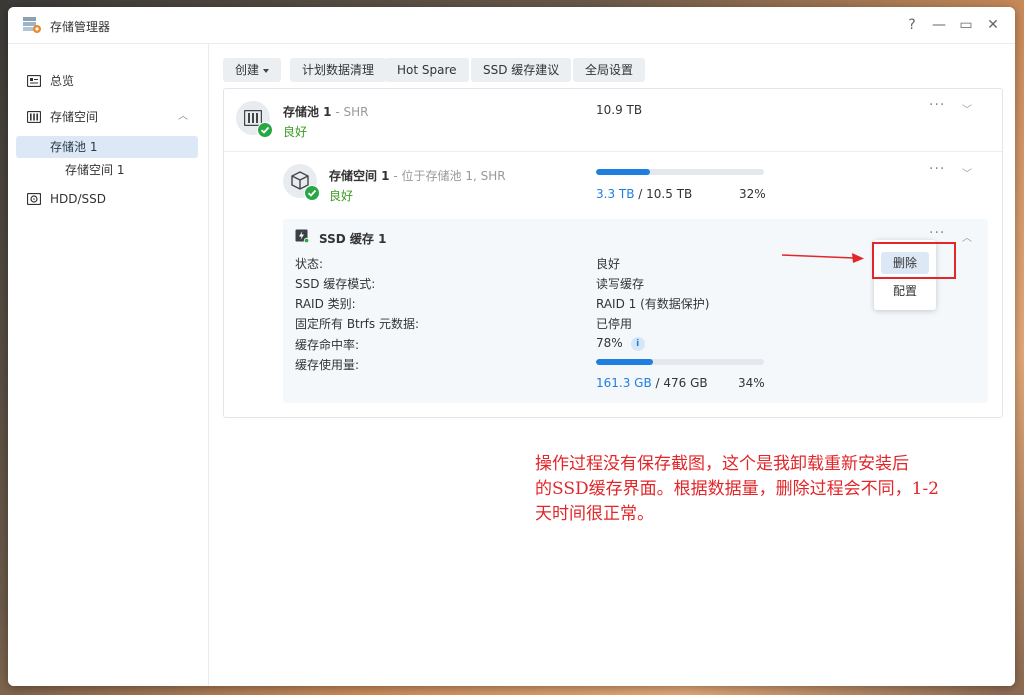 This screenshot has width=1024, height=695. I want to click on sidebar-item-overview: 总览, so click(107, 81).